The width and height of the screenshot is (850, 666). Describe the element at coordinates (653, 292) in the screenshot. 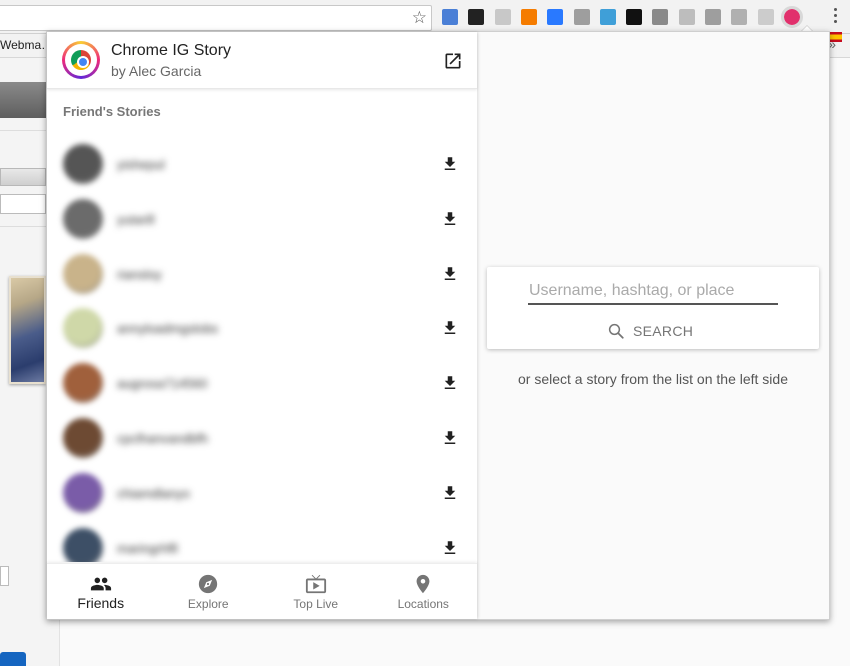

I see `search-input` at that location.